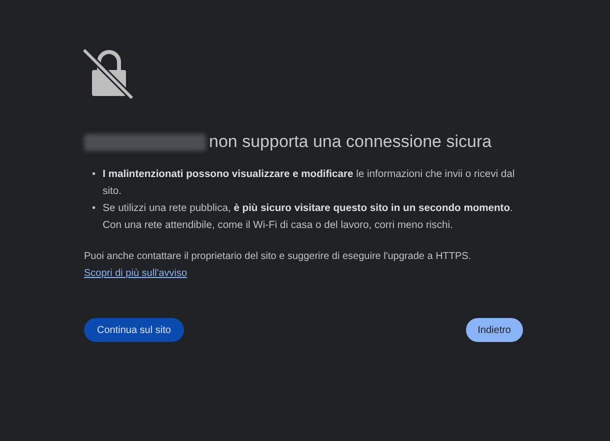 This screenshot has width=610, height=441. I want to click on heading-text: non supporta una connessione sicura, so click(350, 142).